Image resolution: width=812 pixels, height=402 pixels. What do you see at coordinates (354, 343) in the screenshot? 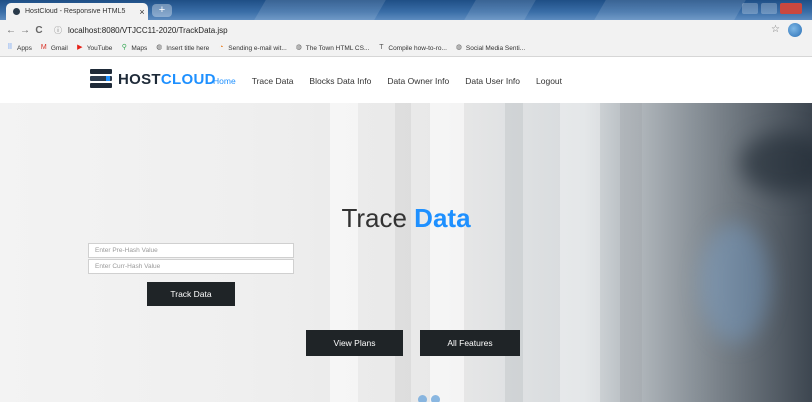
I see `view-plans-button: View Plans` at bounding box center [354, 343].